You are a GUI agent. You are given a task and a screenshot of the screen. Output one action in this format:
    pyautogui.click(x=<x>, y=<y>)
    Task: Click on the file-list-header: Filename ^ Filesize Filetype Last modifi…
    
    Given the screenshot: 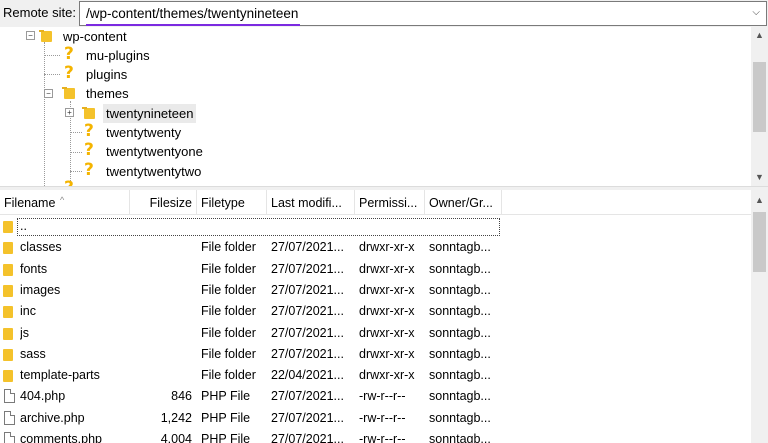 What is the action you would take?
    pyautogui.click(x=375, y=202)
    